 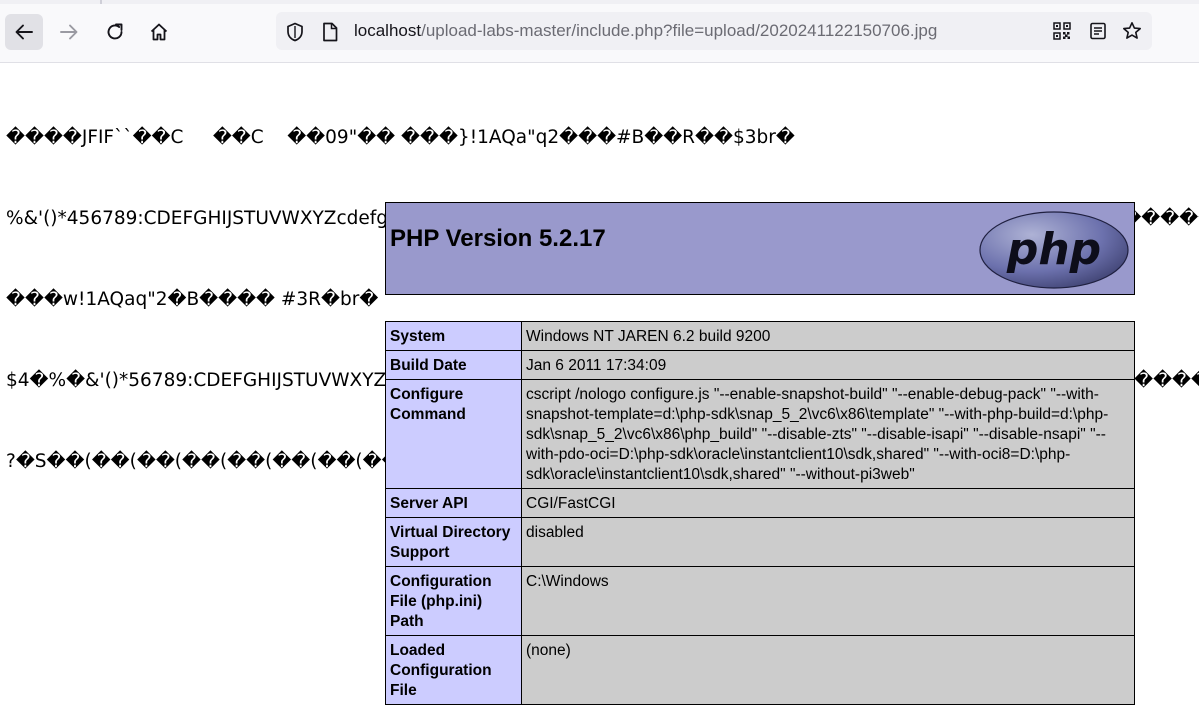 What do you see at coordinates (388, 30) in the screenshot?
I see `url-host: localhost` at bounding box center [388, 30].